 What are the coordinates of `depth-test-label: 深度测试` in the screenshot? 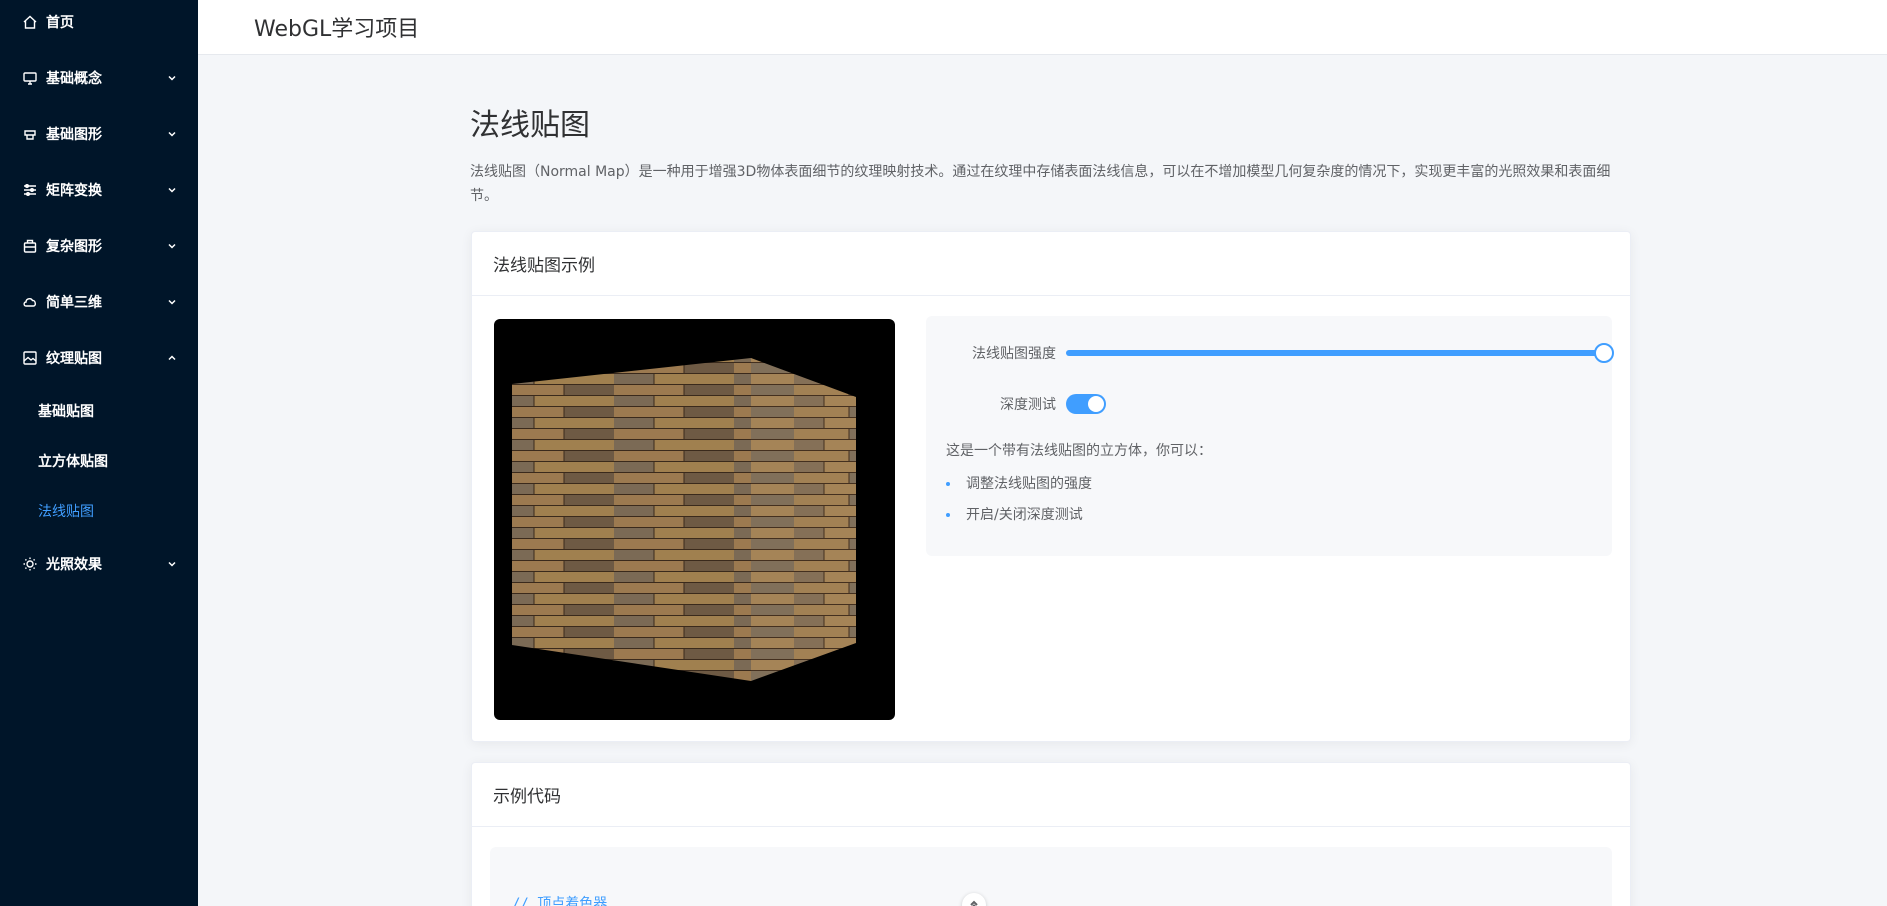 It's located at (1028, 405).